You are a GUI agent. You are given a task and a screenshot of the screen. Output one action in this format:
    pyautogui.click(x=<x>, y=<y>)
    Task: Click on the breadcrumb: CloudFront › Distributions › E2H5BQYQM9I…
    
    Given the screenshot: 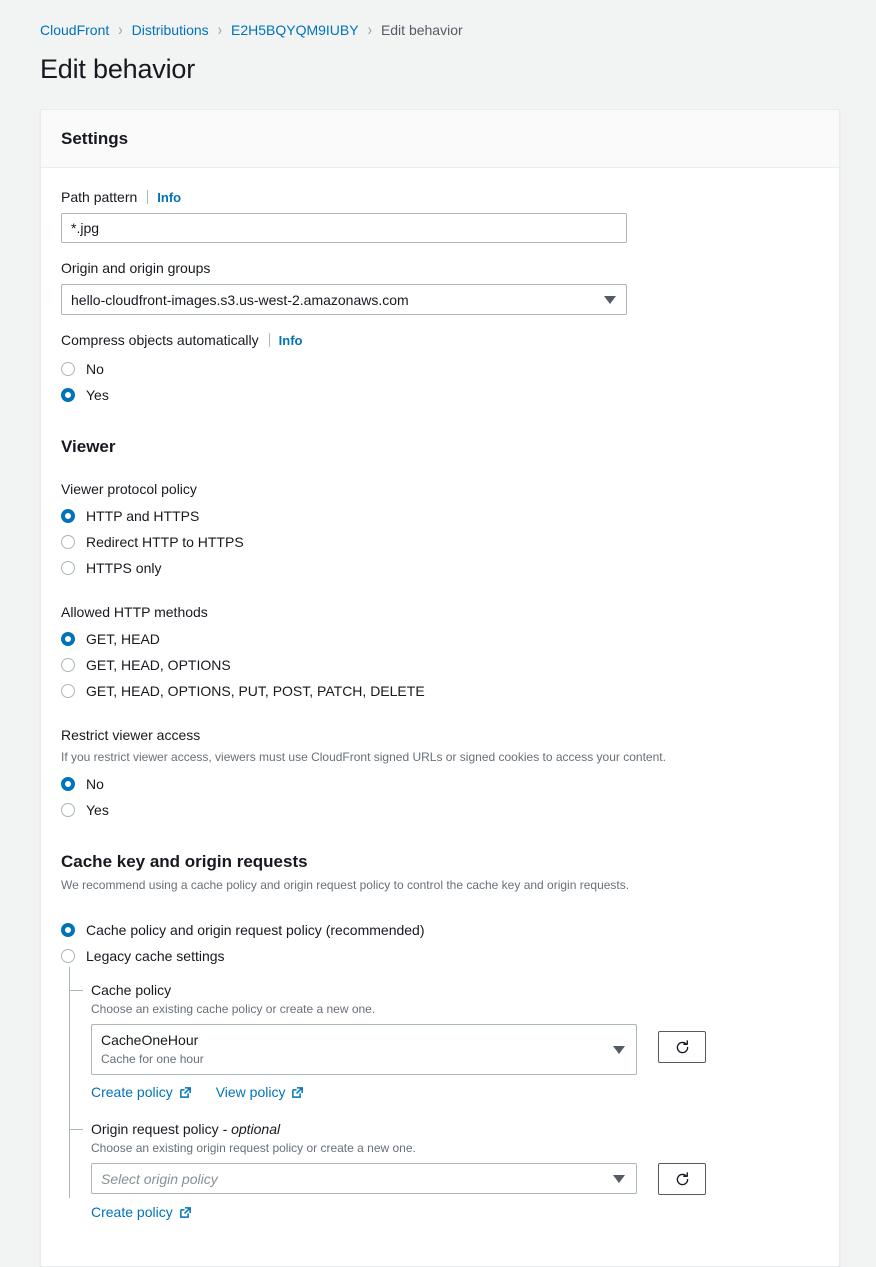 What is the action you would take?
    pyautogui.click(x=438, y=19)
    